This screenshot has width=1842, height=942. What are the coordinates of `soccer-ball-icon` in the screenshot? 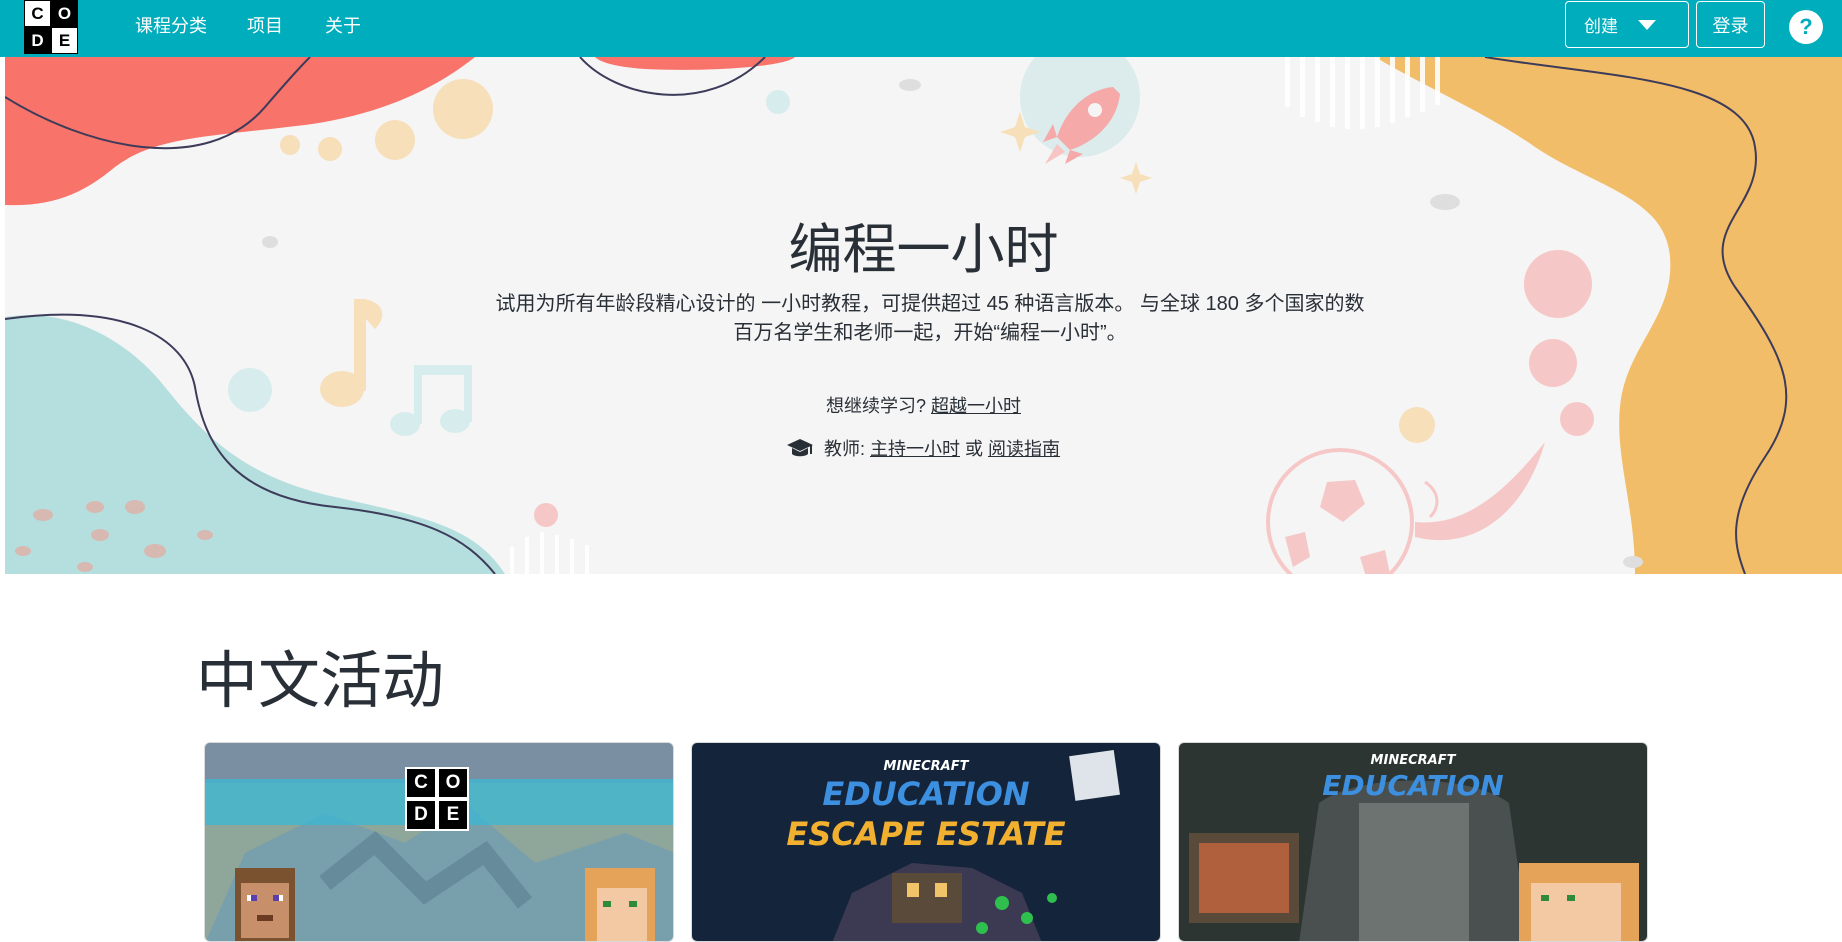 It's located at (1405, 508).